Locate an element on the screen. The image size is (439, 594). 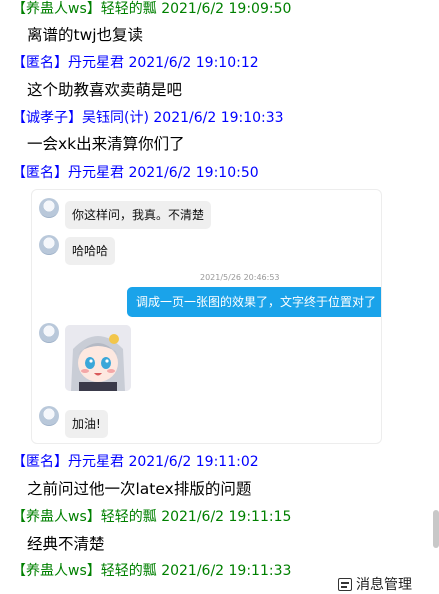
message-text: 之前问过他一次latex排版的问题 is located at coordinates (139, 489).